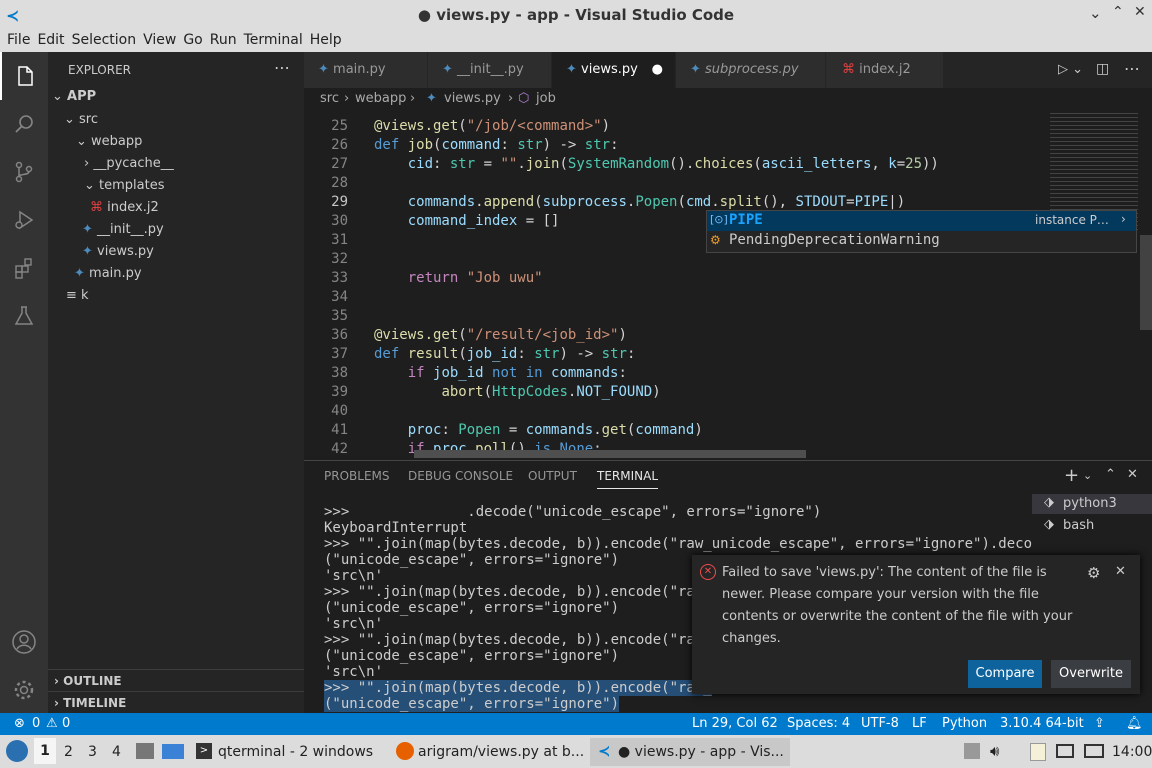  Describe the element at coordinates (1042, 723) in the screenshot. I see `python-interpreter: 3.10.4 64-bit` at that location.